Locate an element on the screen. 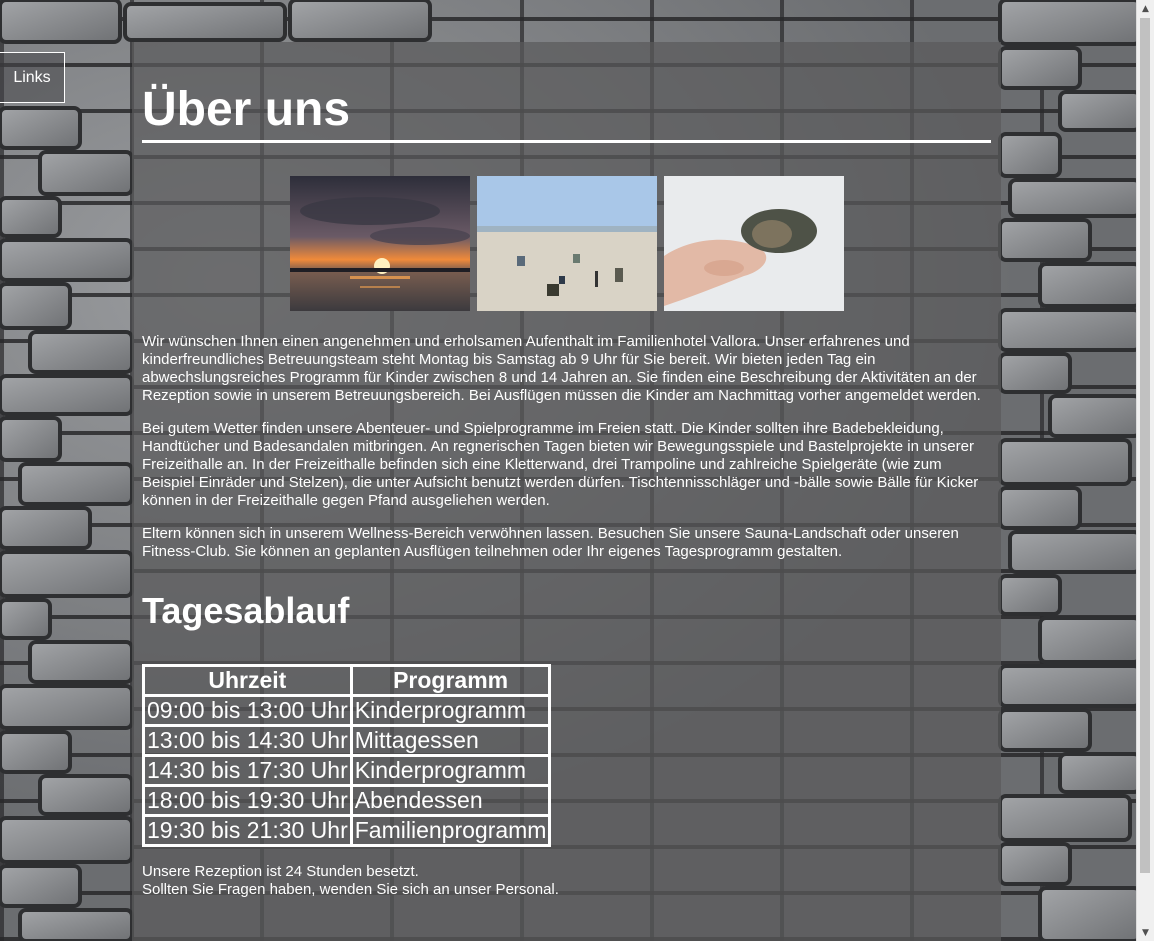 This screenshot has height=941, width=1154. table-row: 18:00 bis 19:30 Uhr Abendessen is located at coordinates (347, 800).